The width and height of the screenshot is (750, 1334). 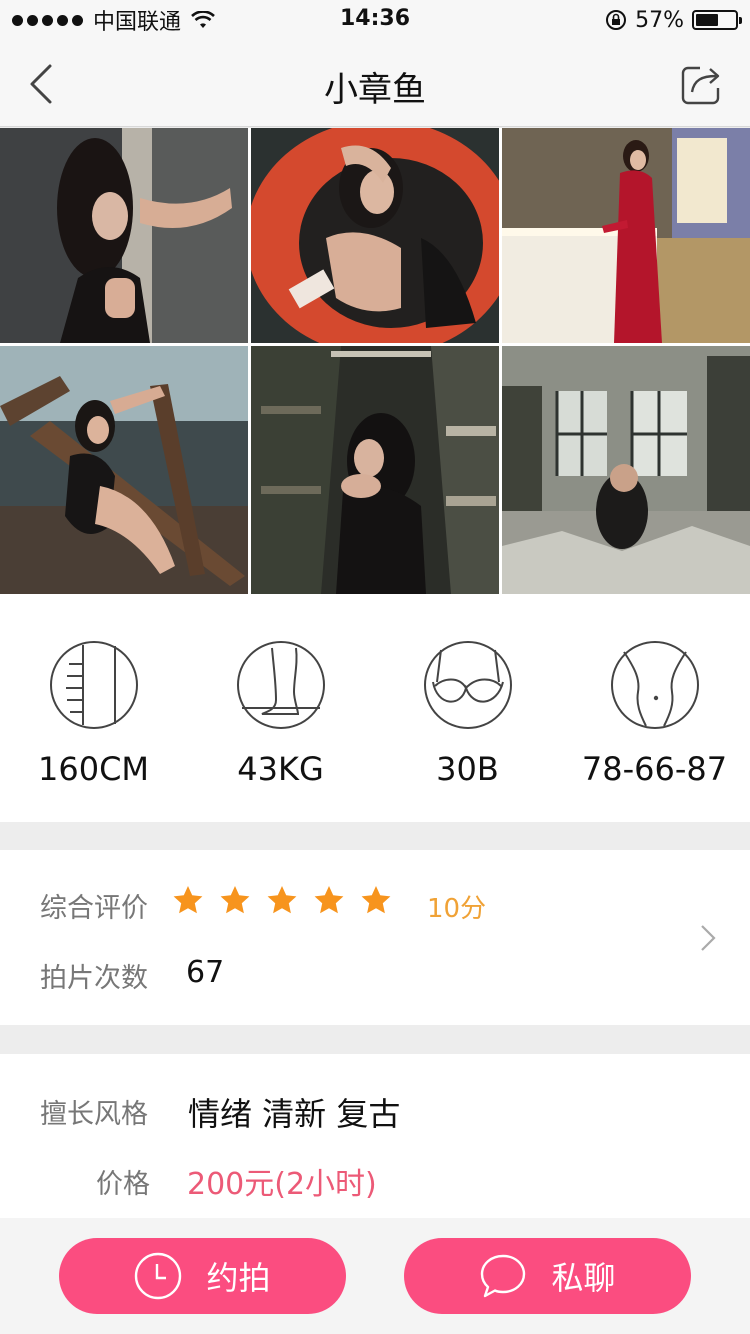 What do you see at coordinates (503, 1276) in the screenshot?
I see `chat-bubble-icon` at bounding box center [503, 1276].